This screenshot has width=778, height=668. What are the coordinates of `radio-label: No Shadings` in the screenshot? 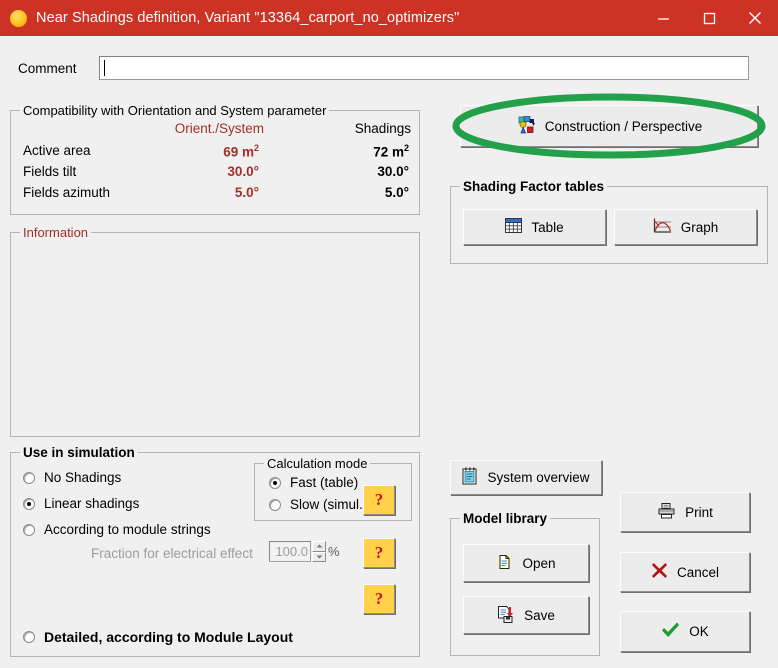 It's located at (83, 477).